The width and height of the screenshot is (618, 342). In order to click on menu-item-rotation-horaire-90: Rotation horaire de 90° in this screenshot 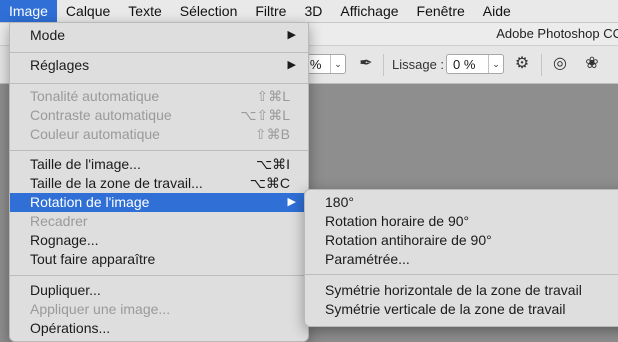, I will do `click(461, 221)`.